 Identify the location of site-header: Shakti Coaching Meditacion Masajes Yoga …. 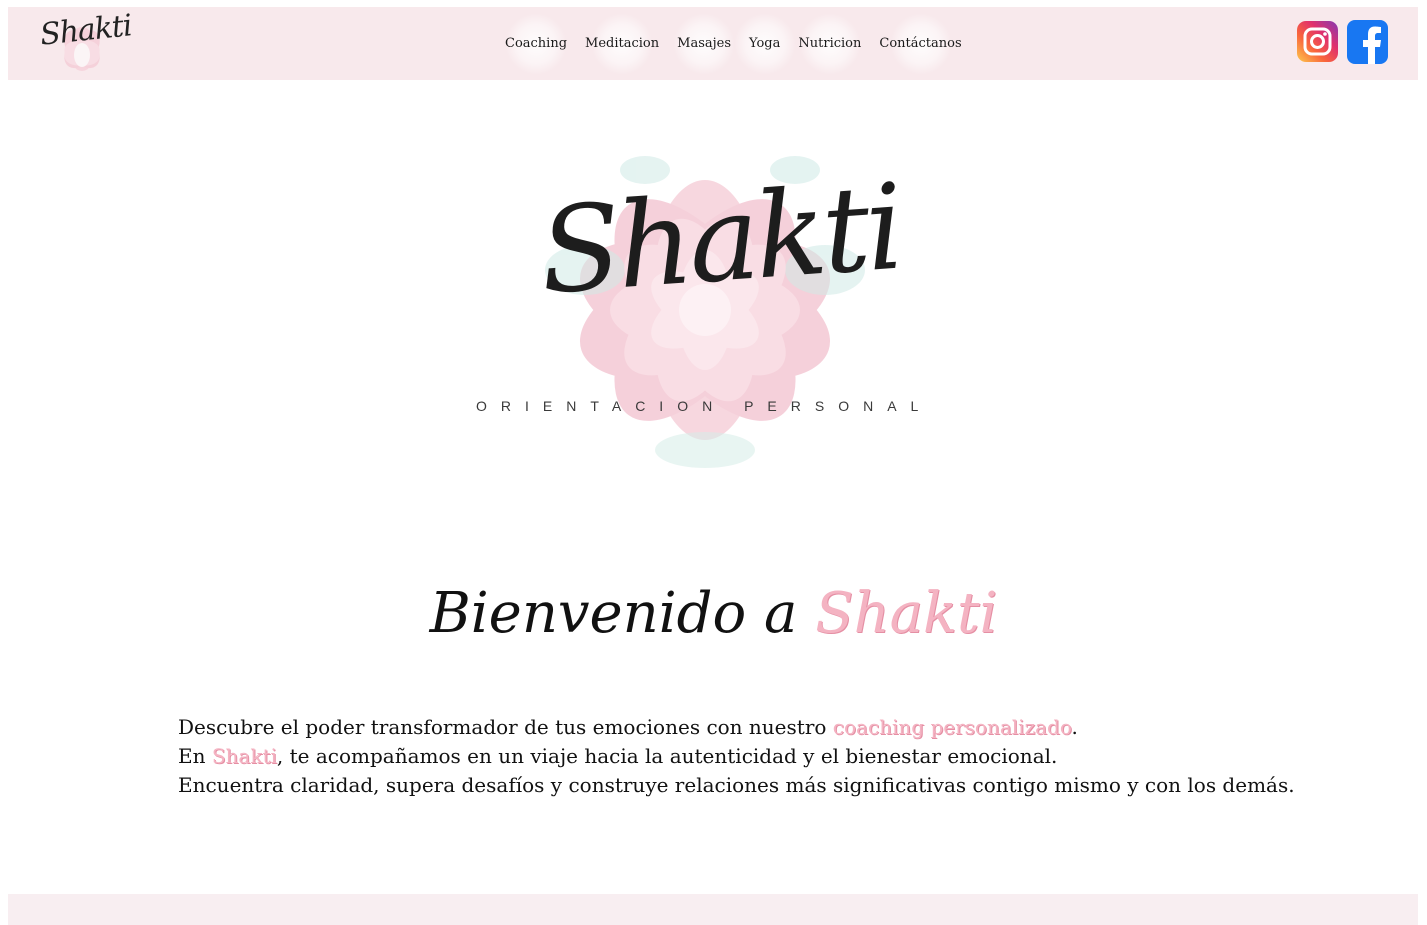
(713, 43).